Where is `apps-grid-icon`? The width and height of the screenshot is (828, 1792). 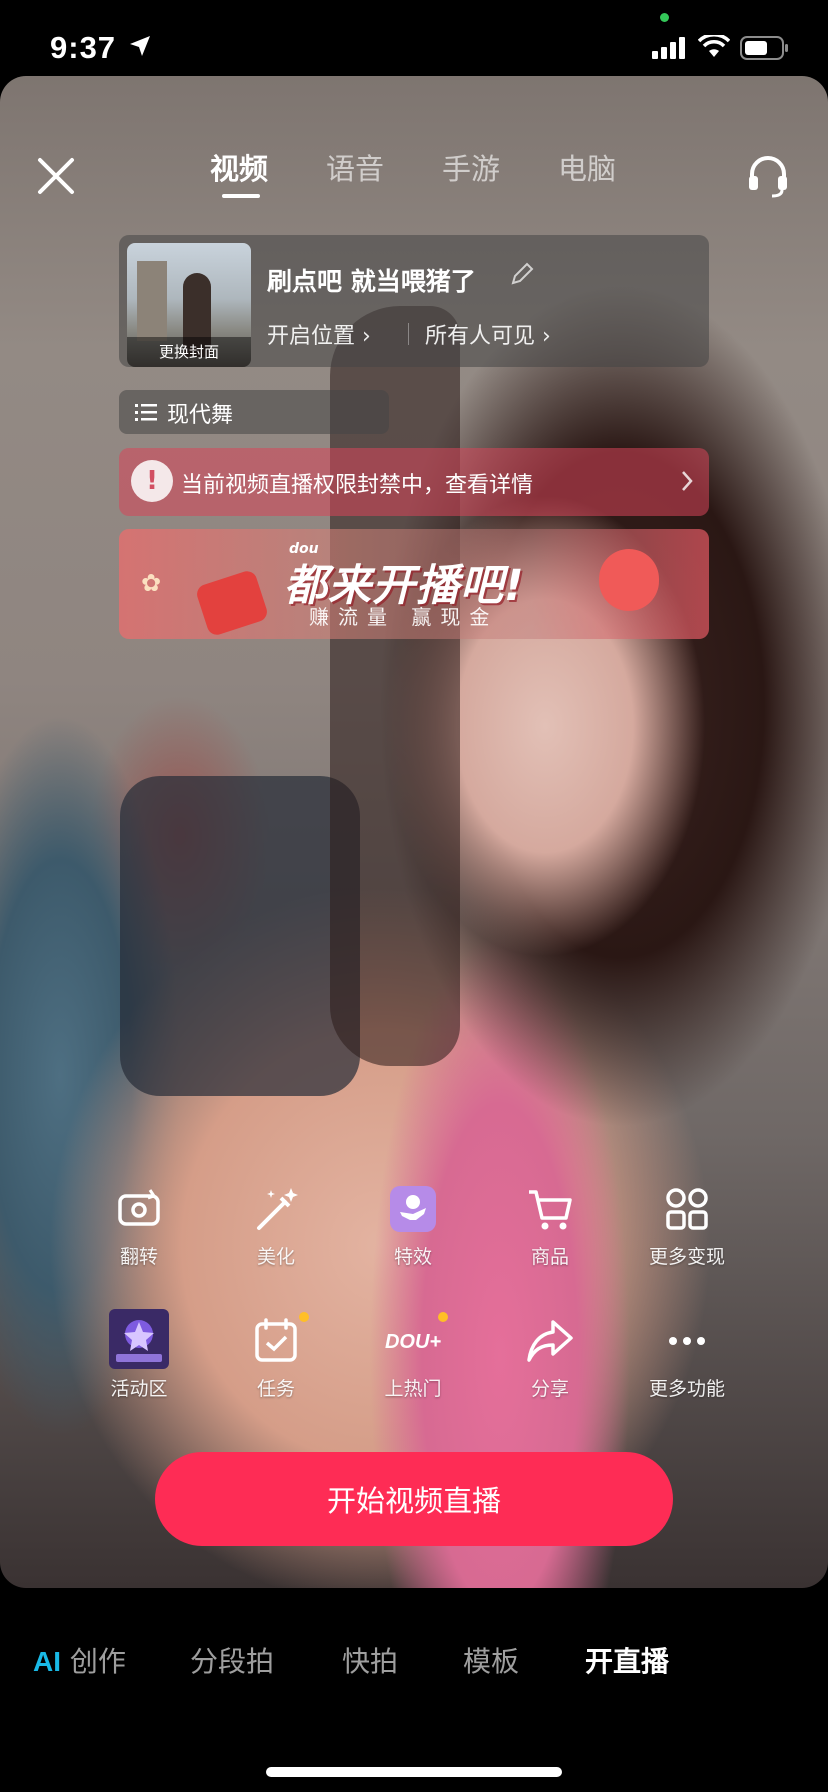
apps-grid-icon is located at coordinates (687, 1209).